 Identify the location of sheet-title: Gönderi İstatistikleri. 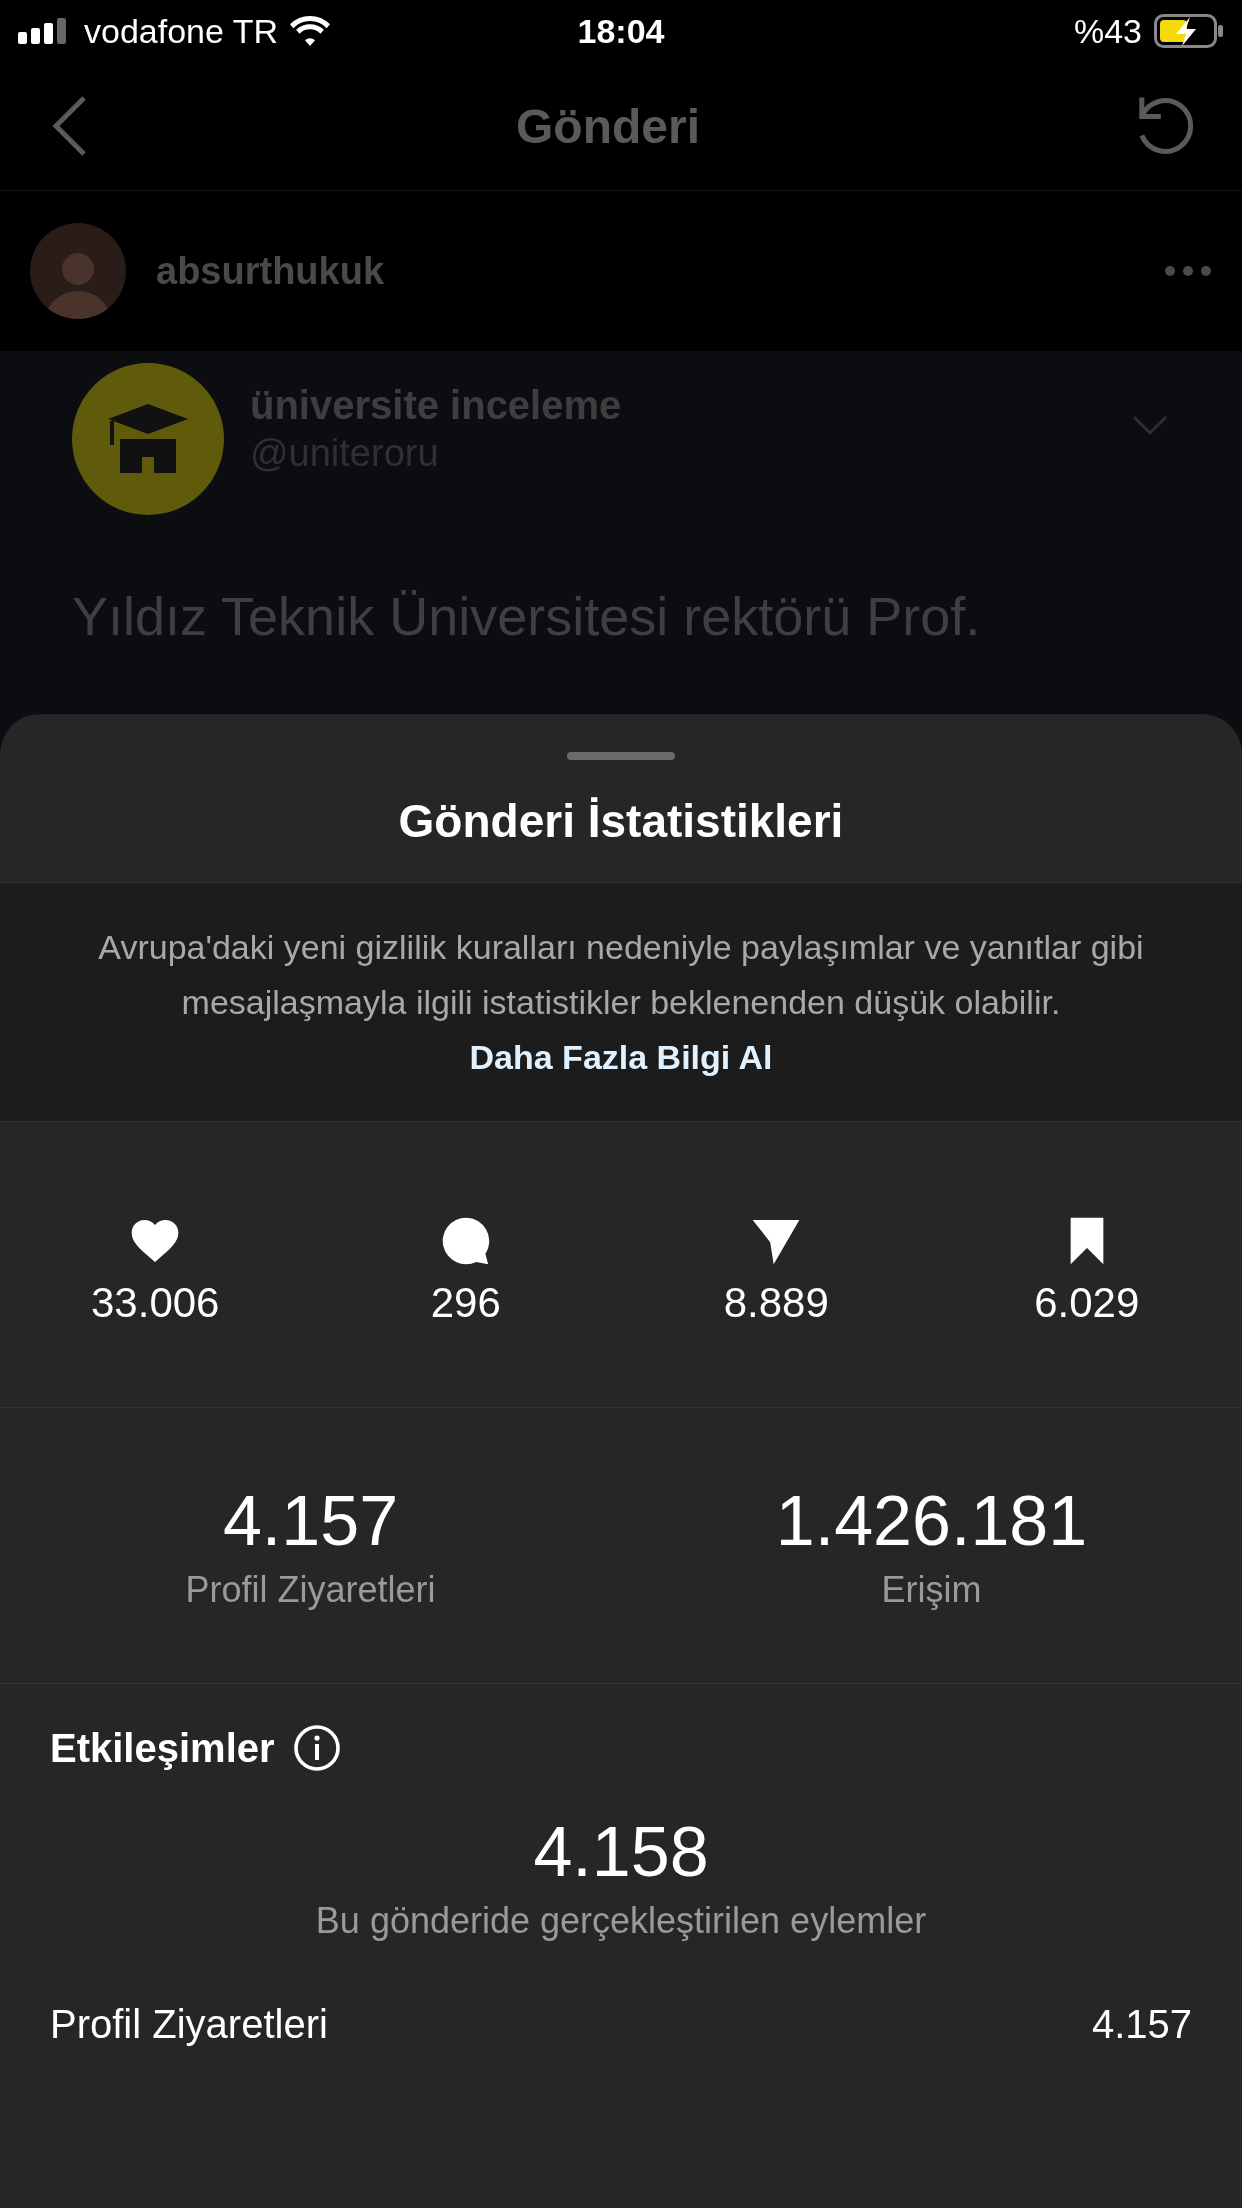
(621, 821).